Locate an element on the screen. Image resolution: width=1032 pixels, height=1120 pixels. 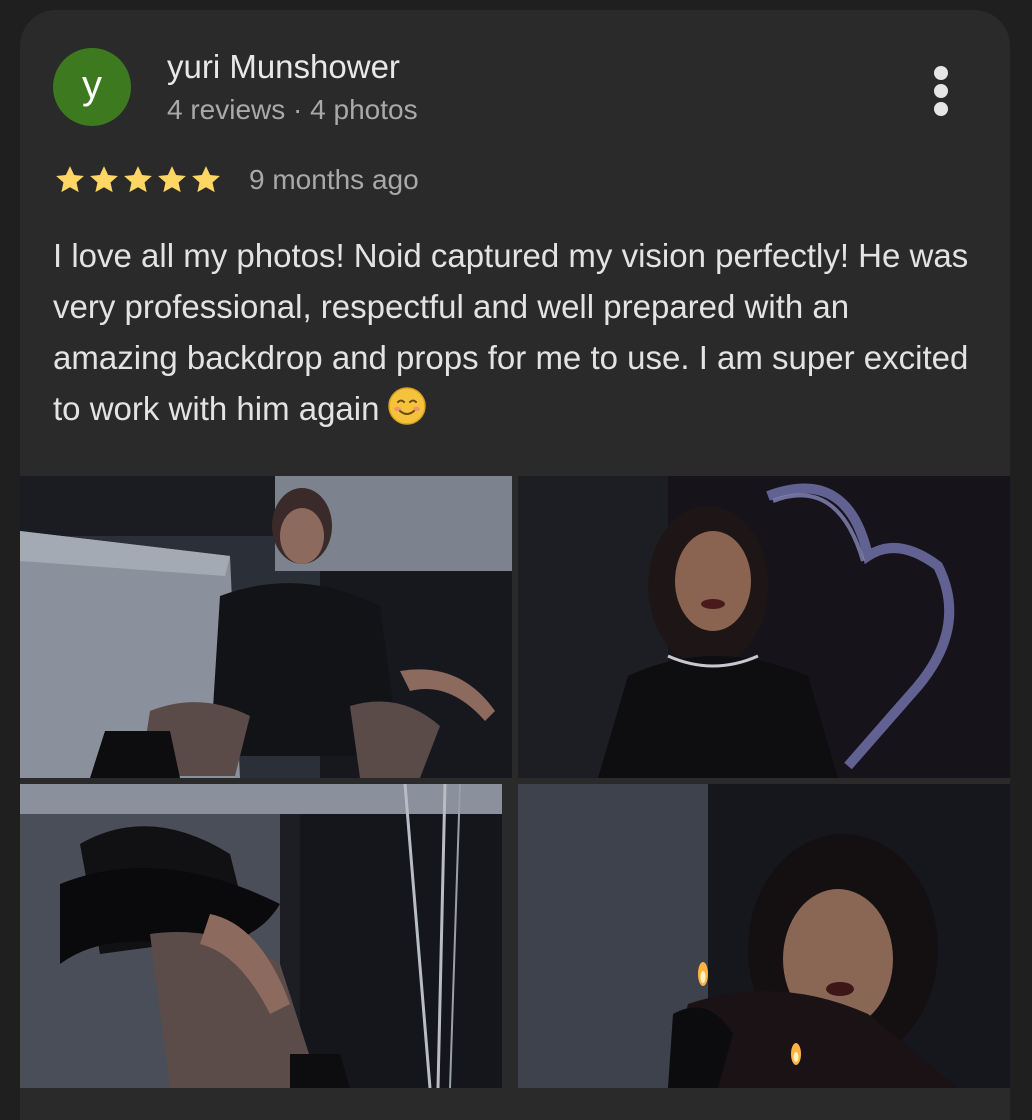
avatar: y is located at coordinates (92, 87).